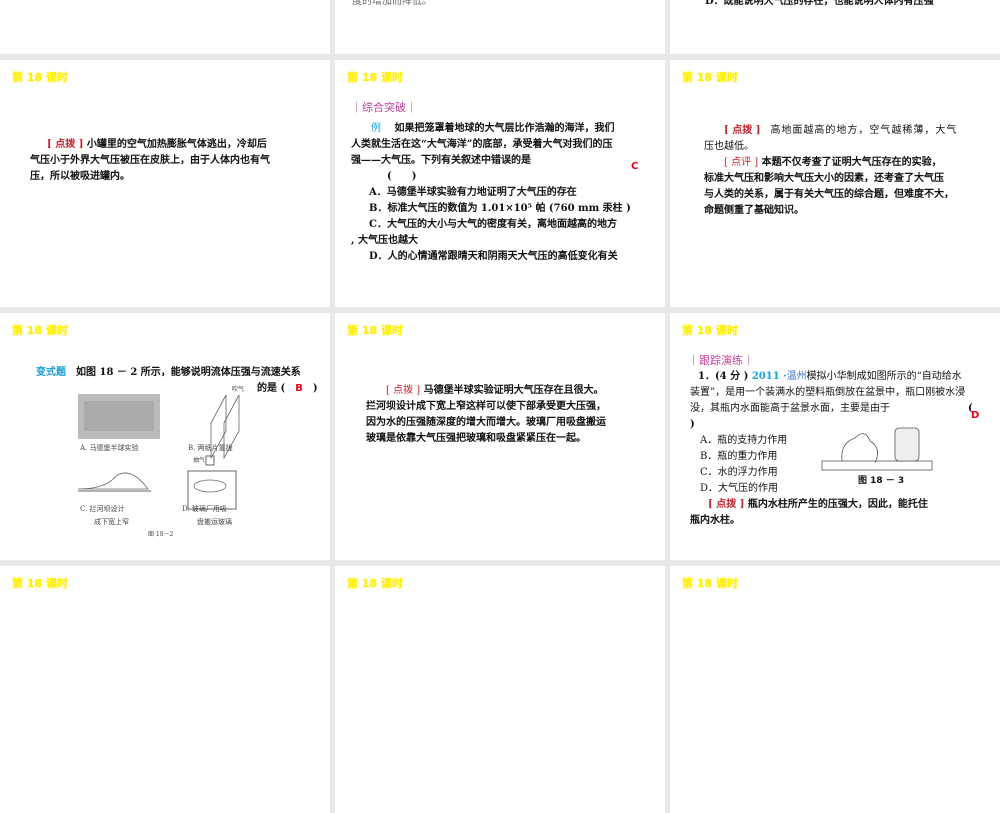 The width and height of the screenshot is (1000, 813). I want to click on slide-thumbnail-3: D．既能说明大气压的存在，也能说明人体内有压强, so click(835, 27).